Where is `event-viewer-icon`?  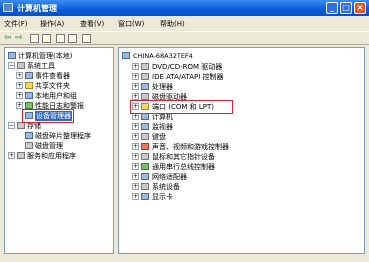 event-viewer-icon is located at coordinates (29, 75).